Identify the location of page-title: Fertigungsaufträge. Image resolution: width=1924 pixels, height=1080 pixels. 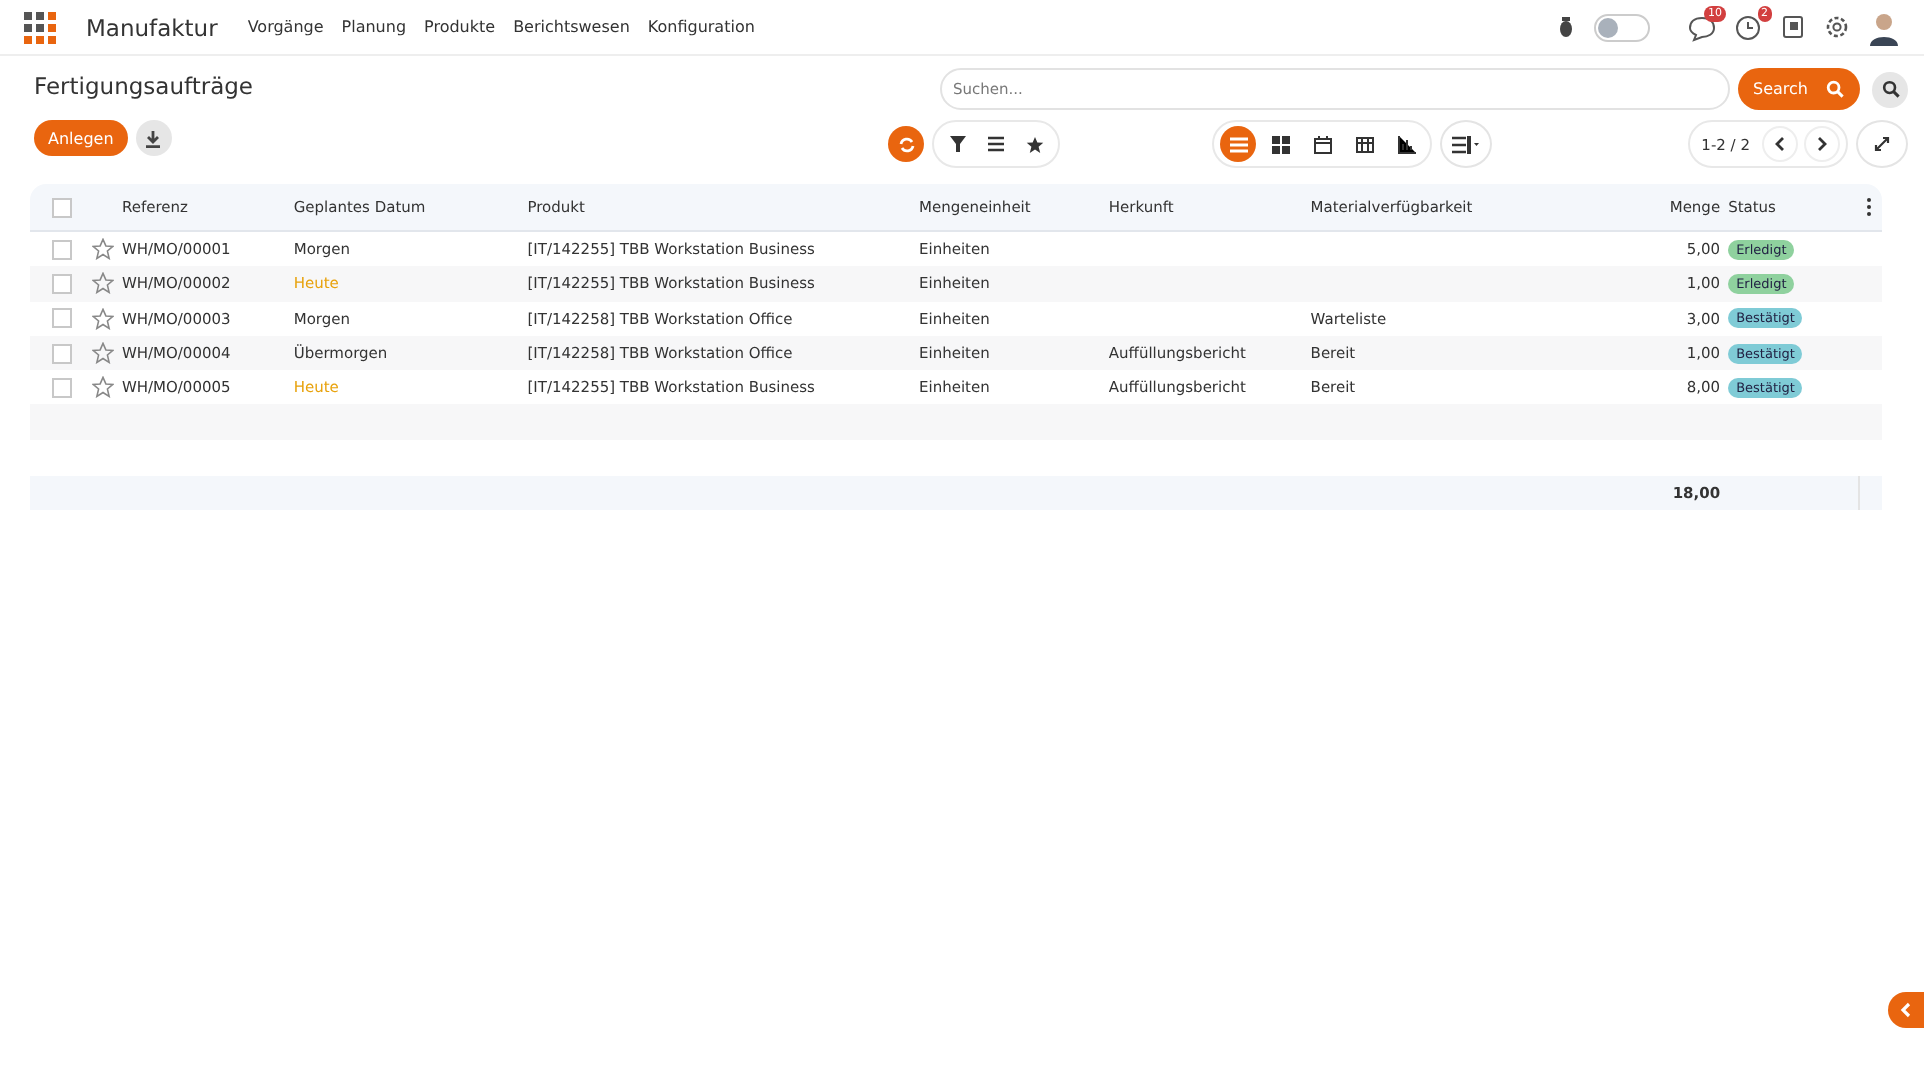
(145, 86).